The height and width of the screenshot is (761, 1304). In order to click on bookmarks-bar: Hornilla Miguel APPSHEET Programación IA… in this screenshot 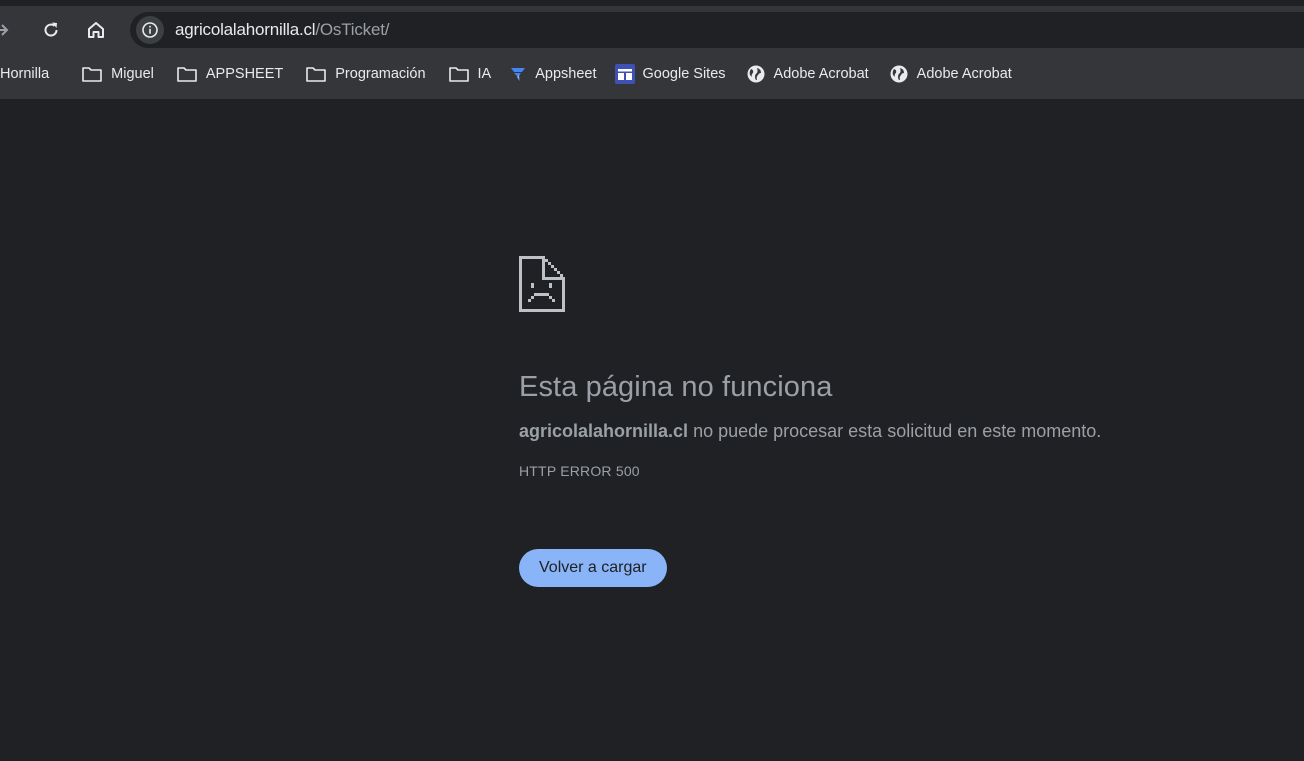, I will do `click(652, 73)`.